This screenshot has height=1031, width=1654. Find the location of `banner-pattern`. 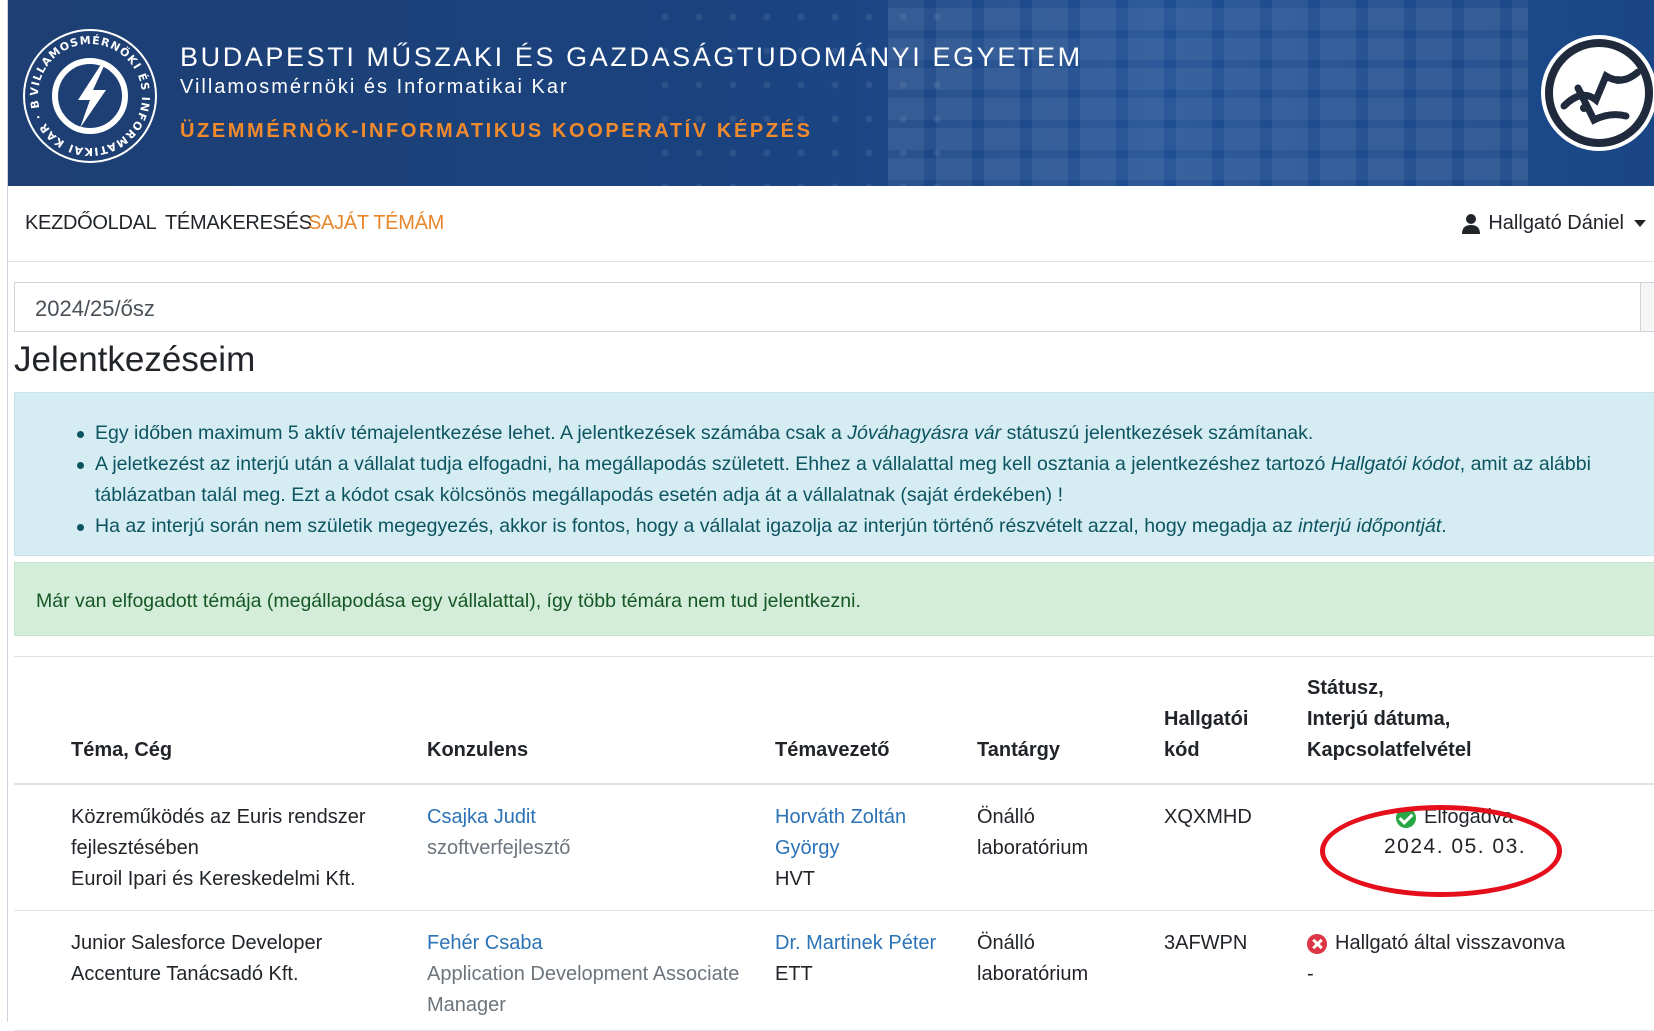

banner-pattern is located at coordinates (1208, 93).